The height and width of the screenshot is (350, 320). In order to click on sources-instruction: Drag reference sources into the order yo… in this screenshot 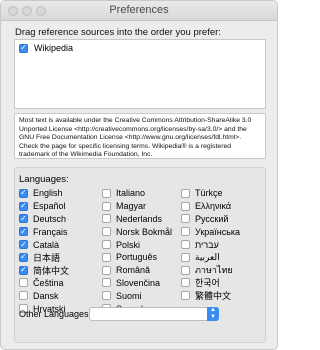, I will do `click(118, 32)`.